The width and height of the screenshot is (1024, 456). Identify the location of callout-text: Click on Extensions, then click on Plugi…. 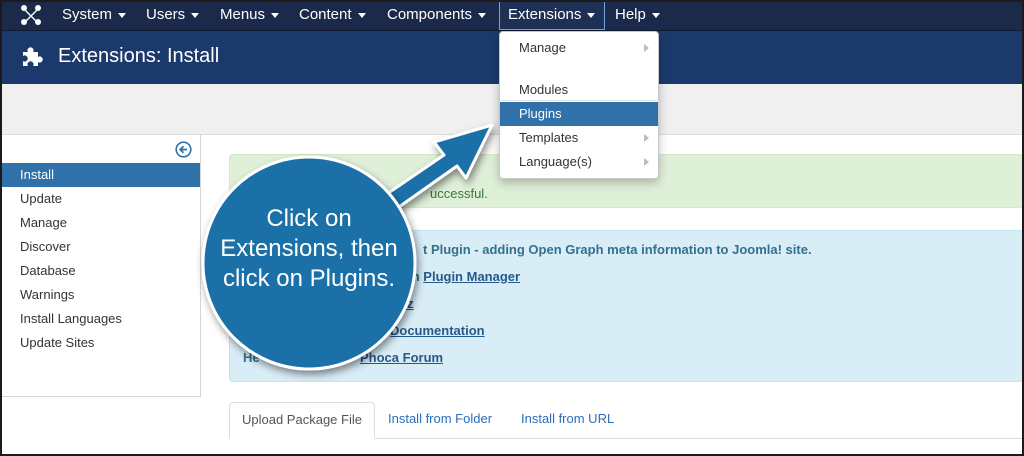
(309, 248).